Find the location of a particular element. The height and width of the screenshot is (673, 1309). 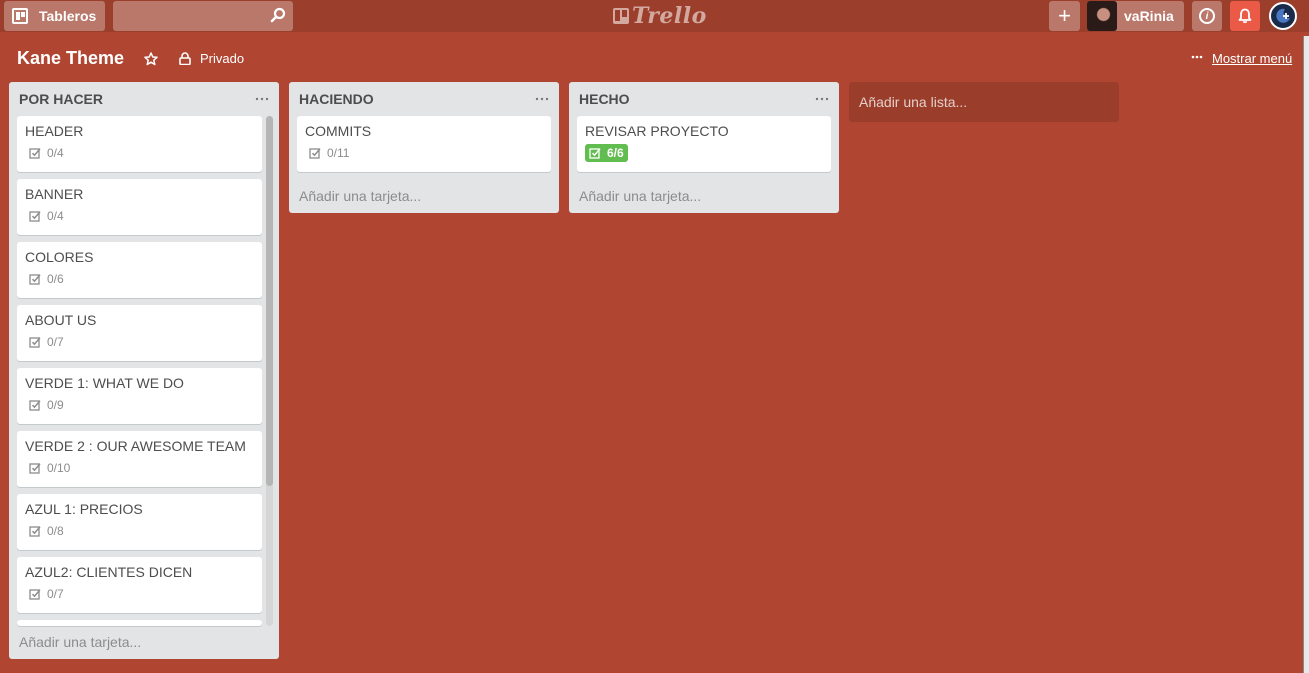

card: COLORES 0/6 is located at coordinates (139, 270).